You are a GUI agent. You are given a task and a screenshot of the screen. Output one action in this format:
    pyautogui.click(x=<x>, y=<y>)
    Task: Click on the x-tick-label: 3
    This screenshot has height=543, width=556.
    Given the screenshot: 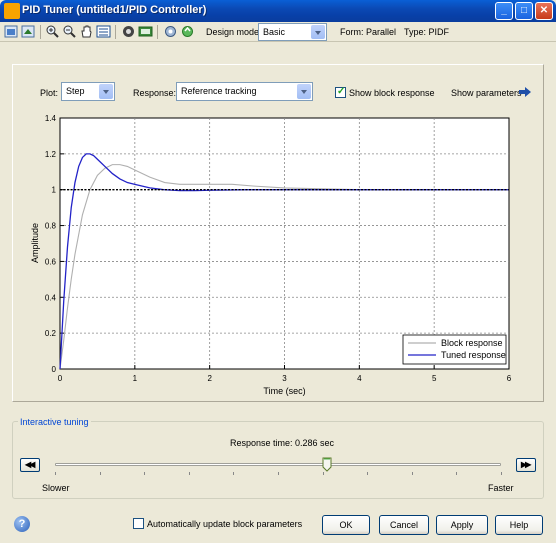 What is the action you would take?
    pyautogui.click(x=284, y=378)
    